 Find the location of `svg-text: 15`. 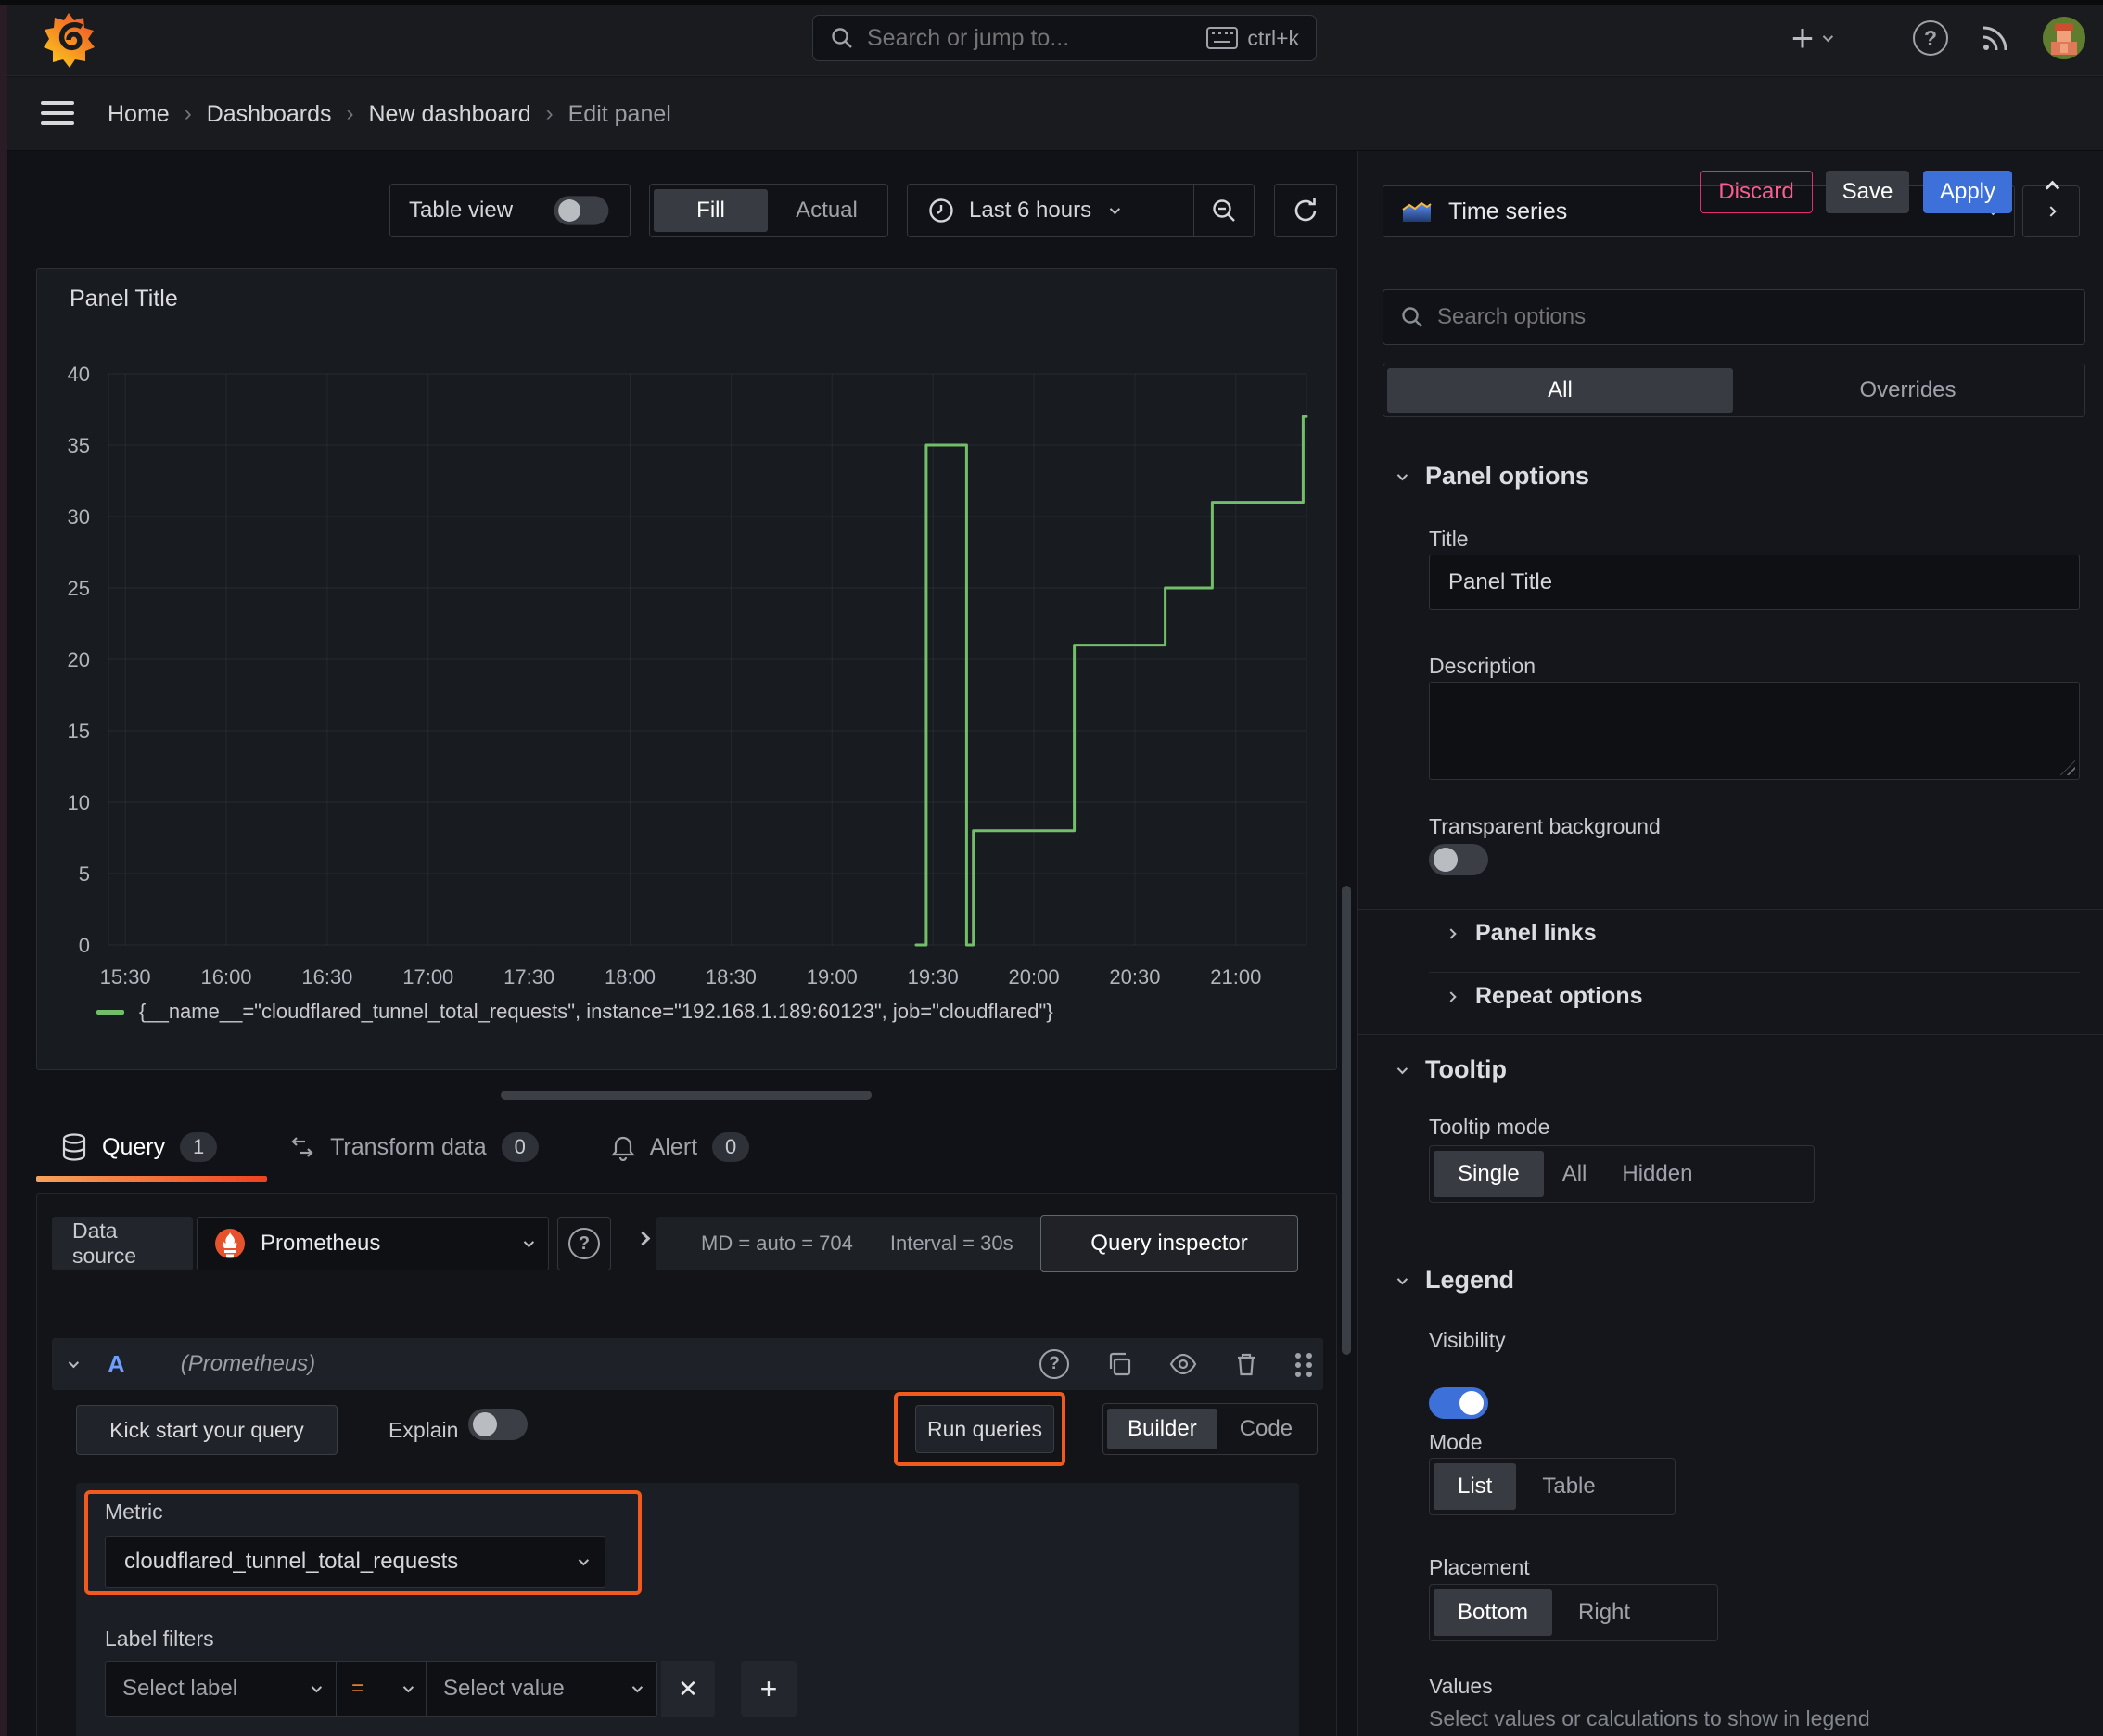

svg-text: 15 is located at coordinates (79, 731).